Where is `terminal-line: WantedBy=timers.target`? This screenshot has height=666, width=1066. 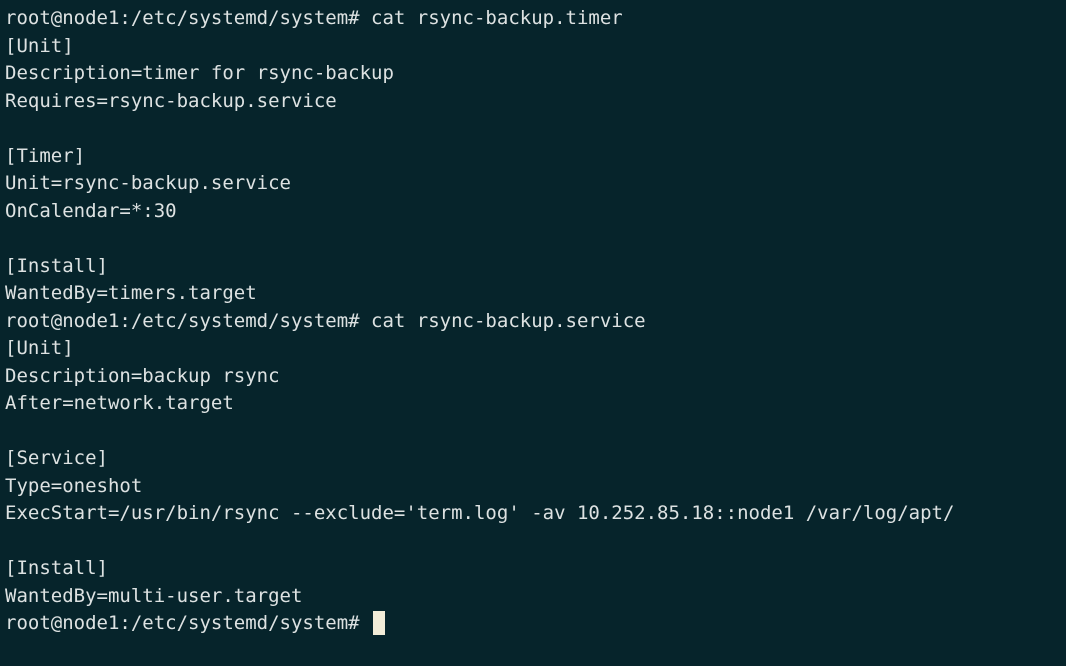 terminal-line: WantedBy=timers.target is located at coordinates (131, 293).